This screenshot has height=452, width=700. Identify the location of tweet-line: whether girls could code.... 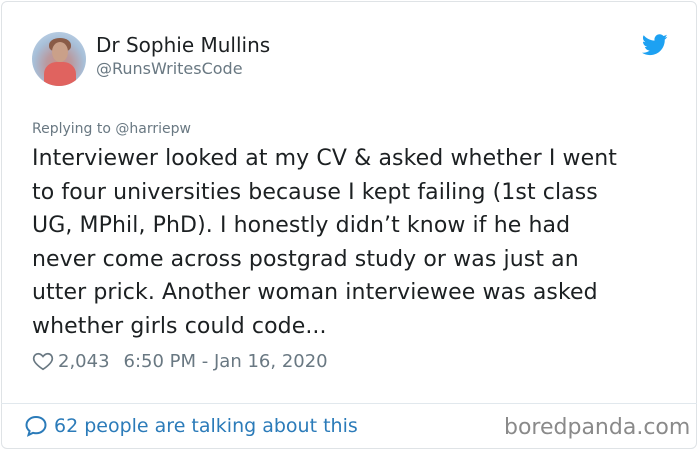
(179, 326).